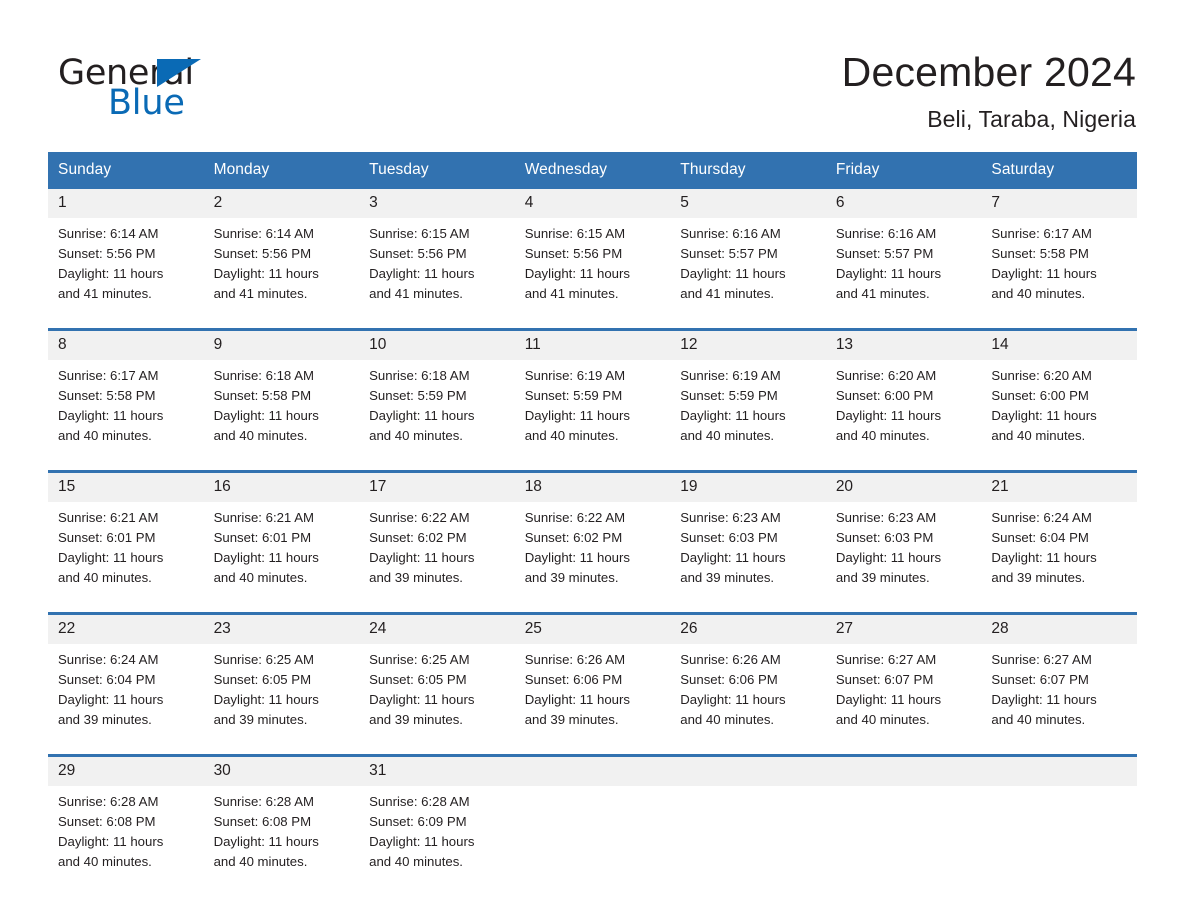 This screenshot has width=1188, height=918. What do you see at coordinates (281, 629) in the screenshot?
I see `day-number-cell: 23` at bounding box center [281, 629].